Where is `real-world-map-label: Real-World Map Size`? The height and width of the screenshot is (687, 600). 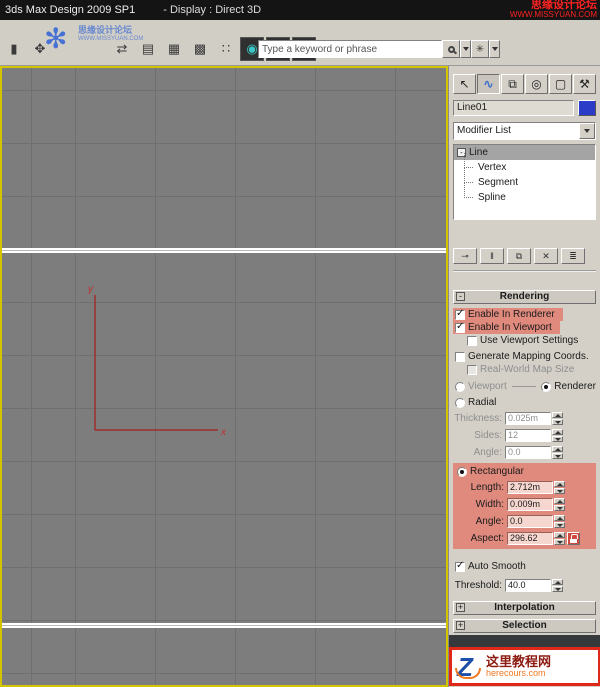 real-world-map-label: Real-World Map Size is located at coordinates (527, 369).